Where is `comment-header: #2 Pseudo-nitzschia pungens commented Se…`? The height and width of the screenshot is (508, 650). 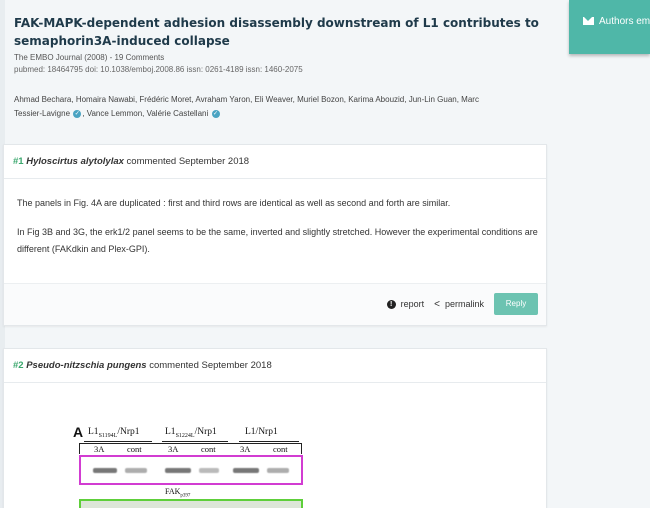
comment-header: #2 Pseudo-nitzschia pungens commented Se… is located at coordinates (275, 366).